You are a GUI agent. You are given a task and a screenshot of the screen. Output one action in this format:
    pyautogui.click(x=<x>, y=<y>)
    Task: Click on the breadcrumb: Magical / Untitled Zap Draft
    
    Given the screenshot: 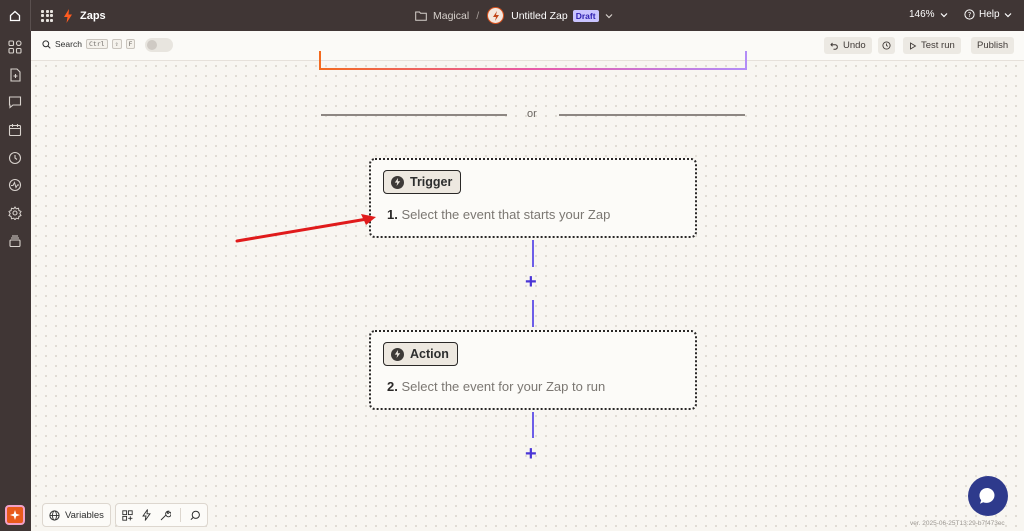 What is the action you would take?
    pyautogui.click(x=514, y=15)
    